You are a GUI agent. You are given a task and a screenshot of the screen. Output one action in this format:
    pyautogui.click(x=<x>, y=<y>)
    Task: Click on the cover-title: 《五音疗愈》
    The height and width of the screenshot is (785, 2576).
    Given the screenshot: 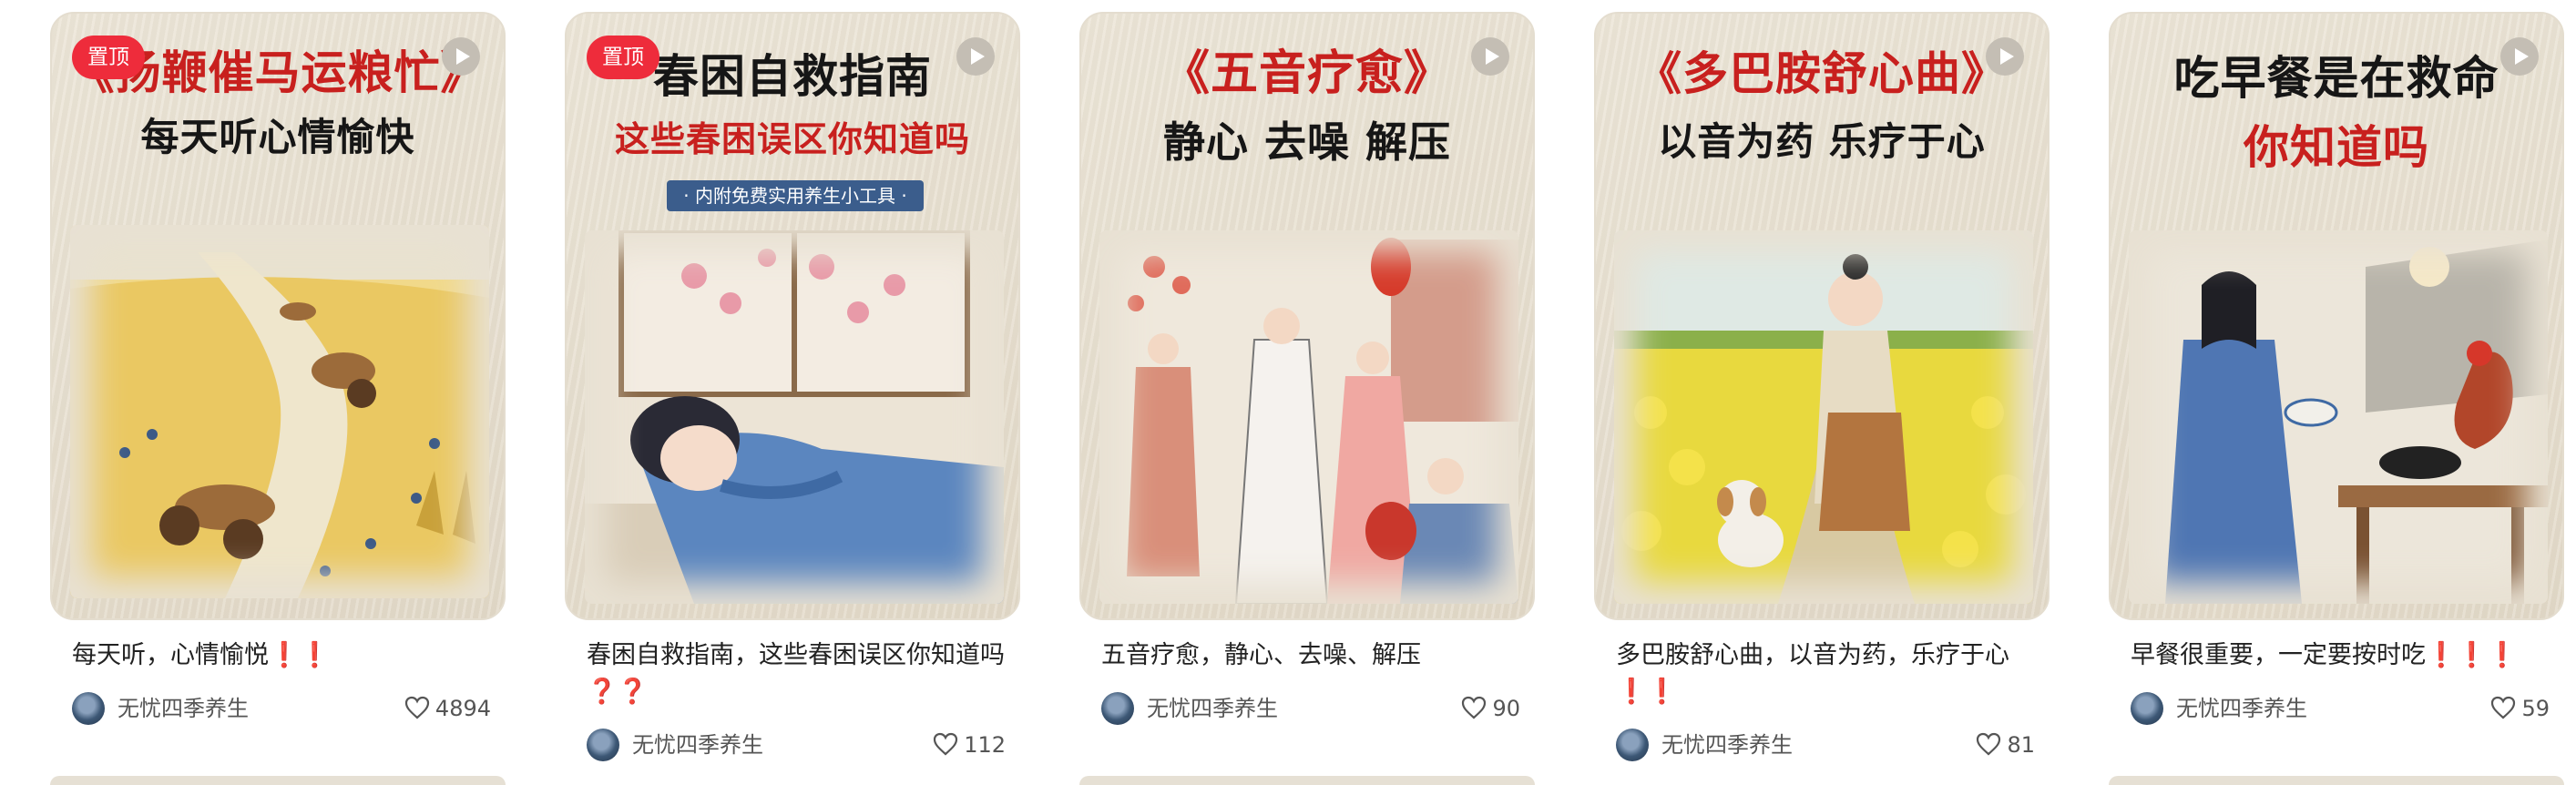 What is the action you would take?
    pyautogui.click(x=1307, y=73)
    